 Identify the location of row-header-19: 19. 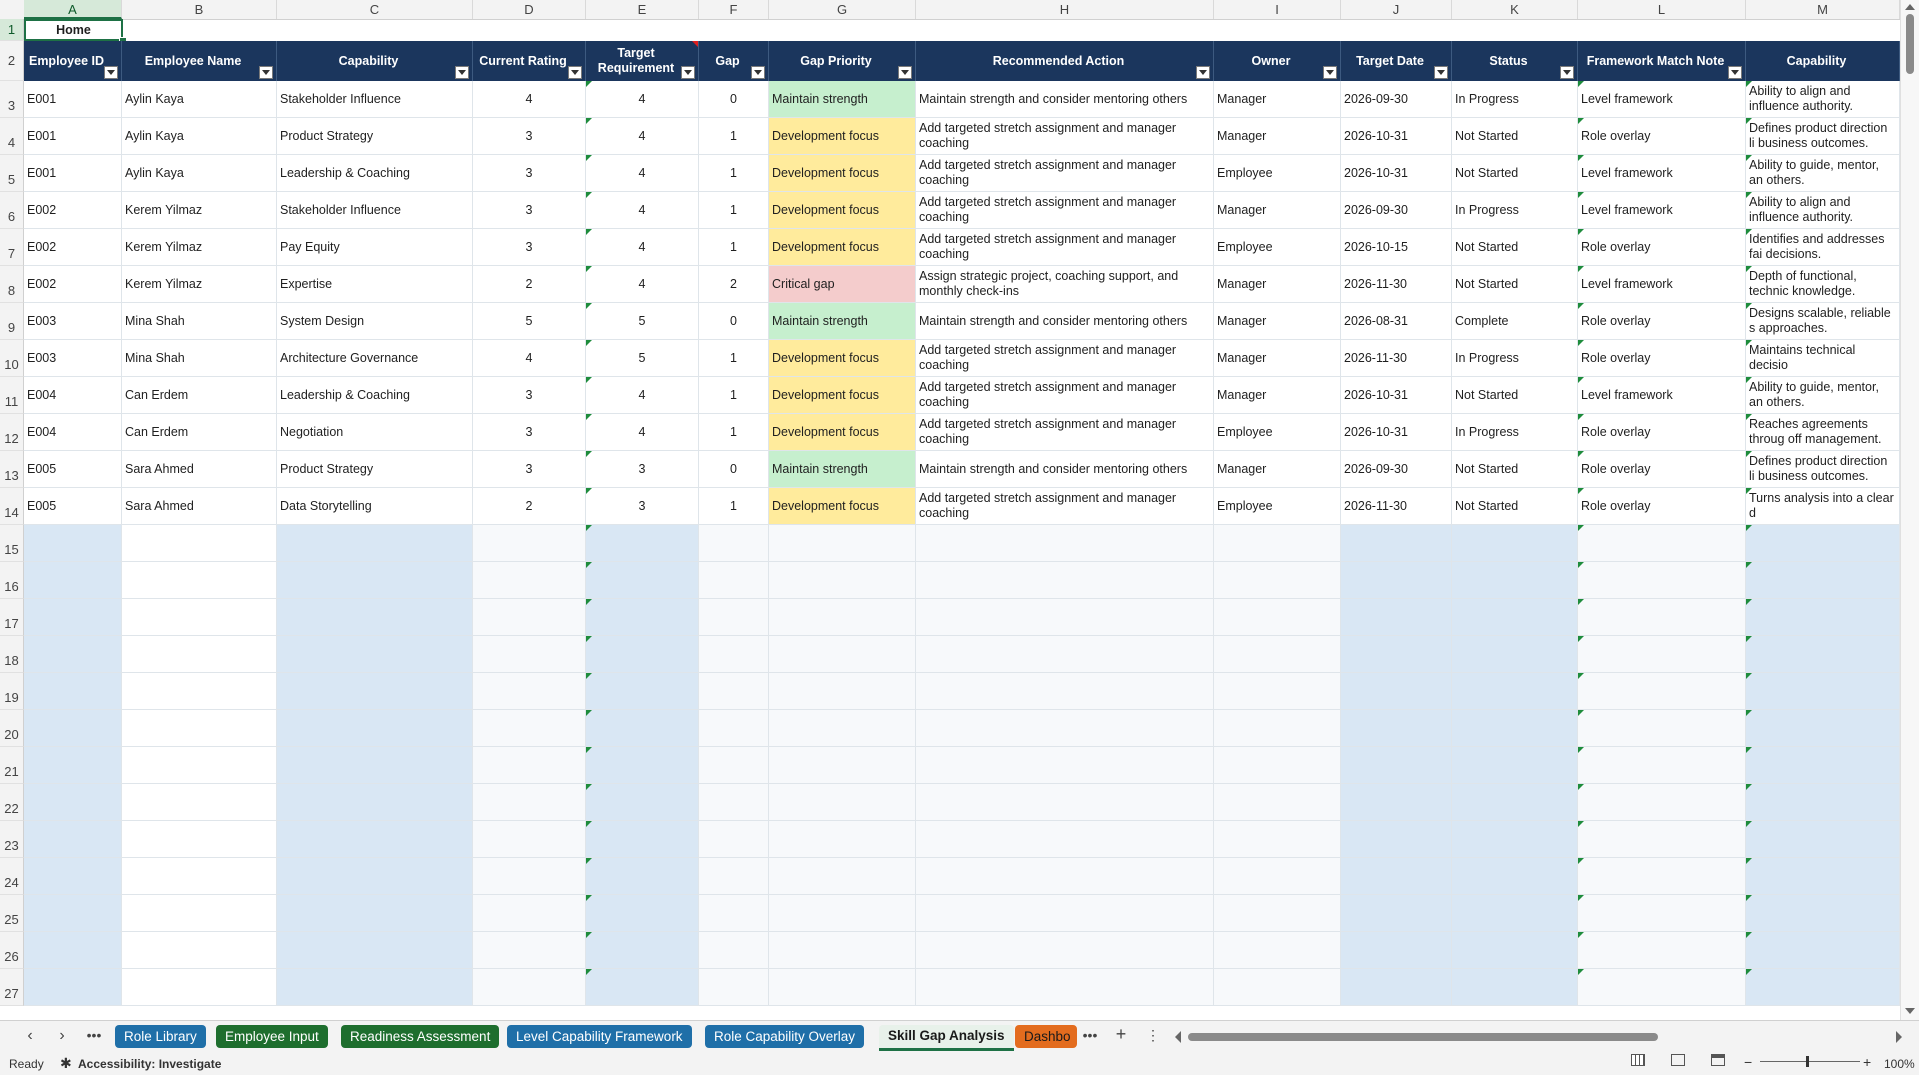
(12, 691).